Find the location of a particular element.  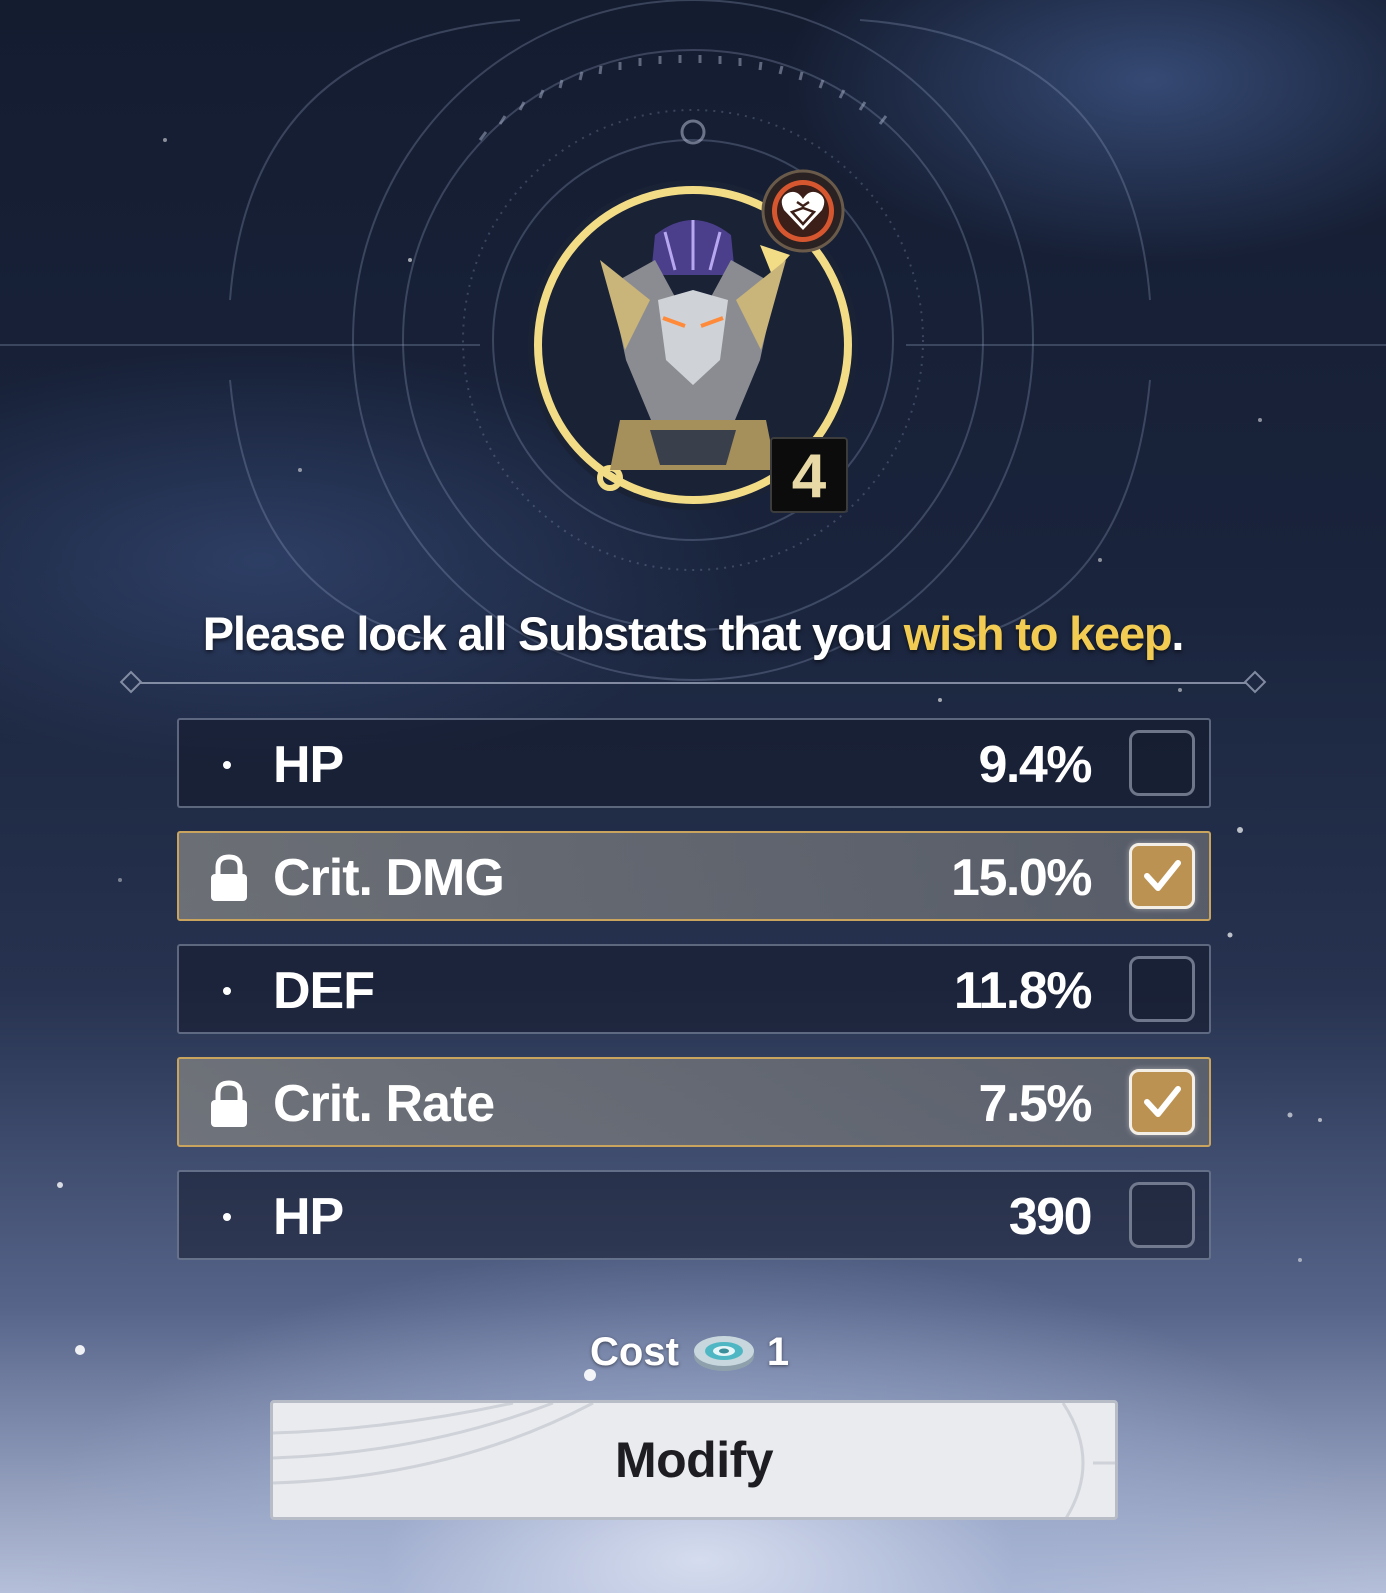

cost-label: Cost is located at coordinates (634, 1351).